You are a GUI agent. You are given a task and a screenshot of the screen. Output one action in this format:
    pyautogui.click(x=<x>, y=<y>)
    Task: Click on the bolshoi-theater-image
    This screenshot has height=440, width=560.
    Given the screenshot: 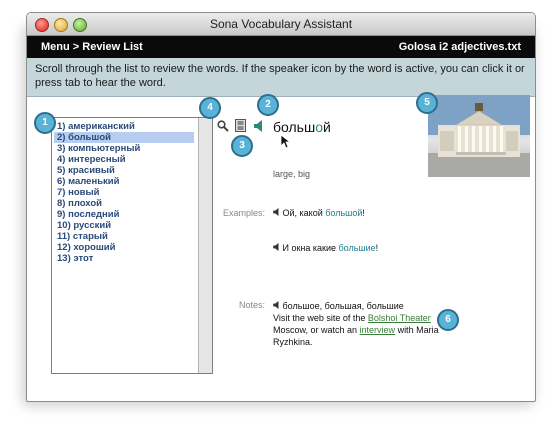 What is the action you would take?
    pyautogui.click(x=479, y=136)
    